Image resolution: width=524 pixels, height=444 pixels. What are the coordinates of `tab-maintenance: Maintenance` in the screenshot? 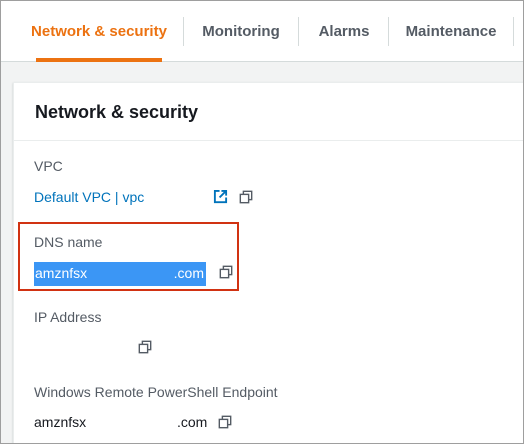 It's located at (451, 31).